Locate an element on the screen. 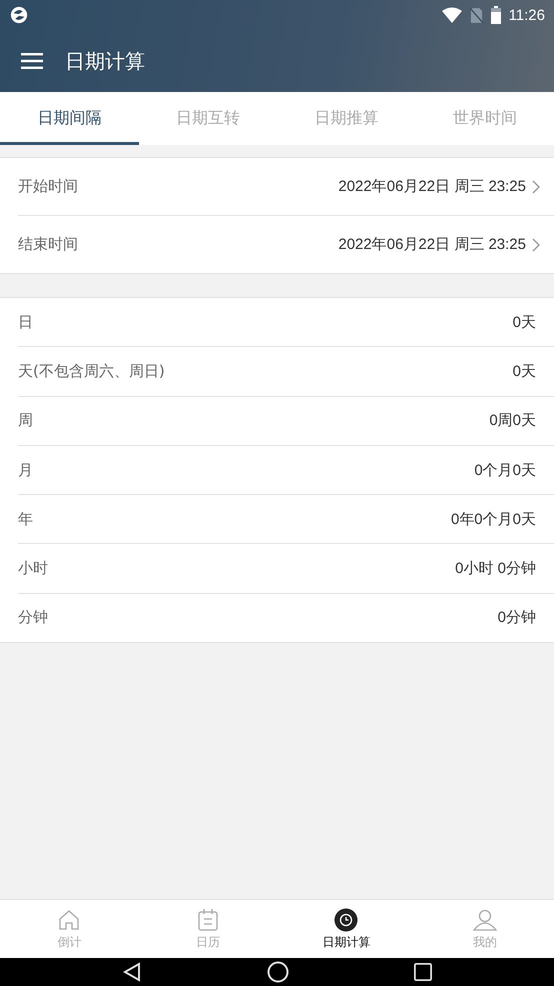 The image size is (554, 986). result-value: 0个月0天 is located at coordinates (505, 470).